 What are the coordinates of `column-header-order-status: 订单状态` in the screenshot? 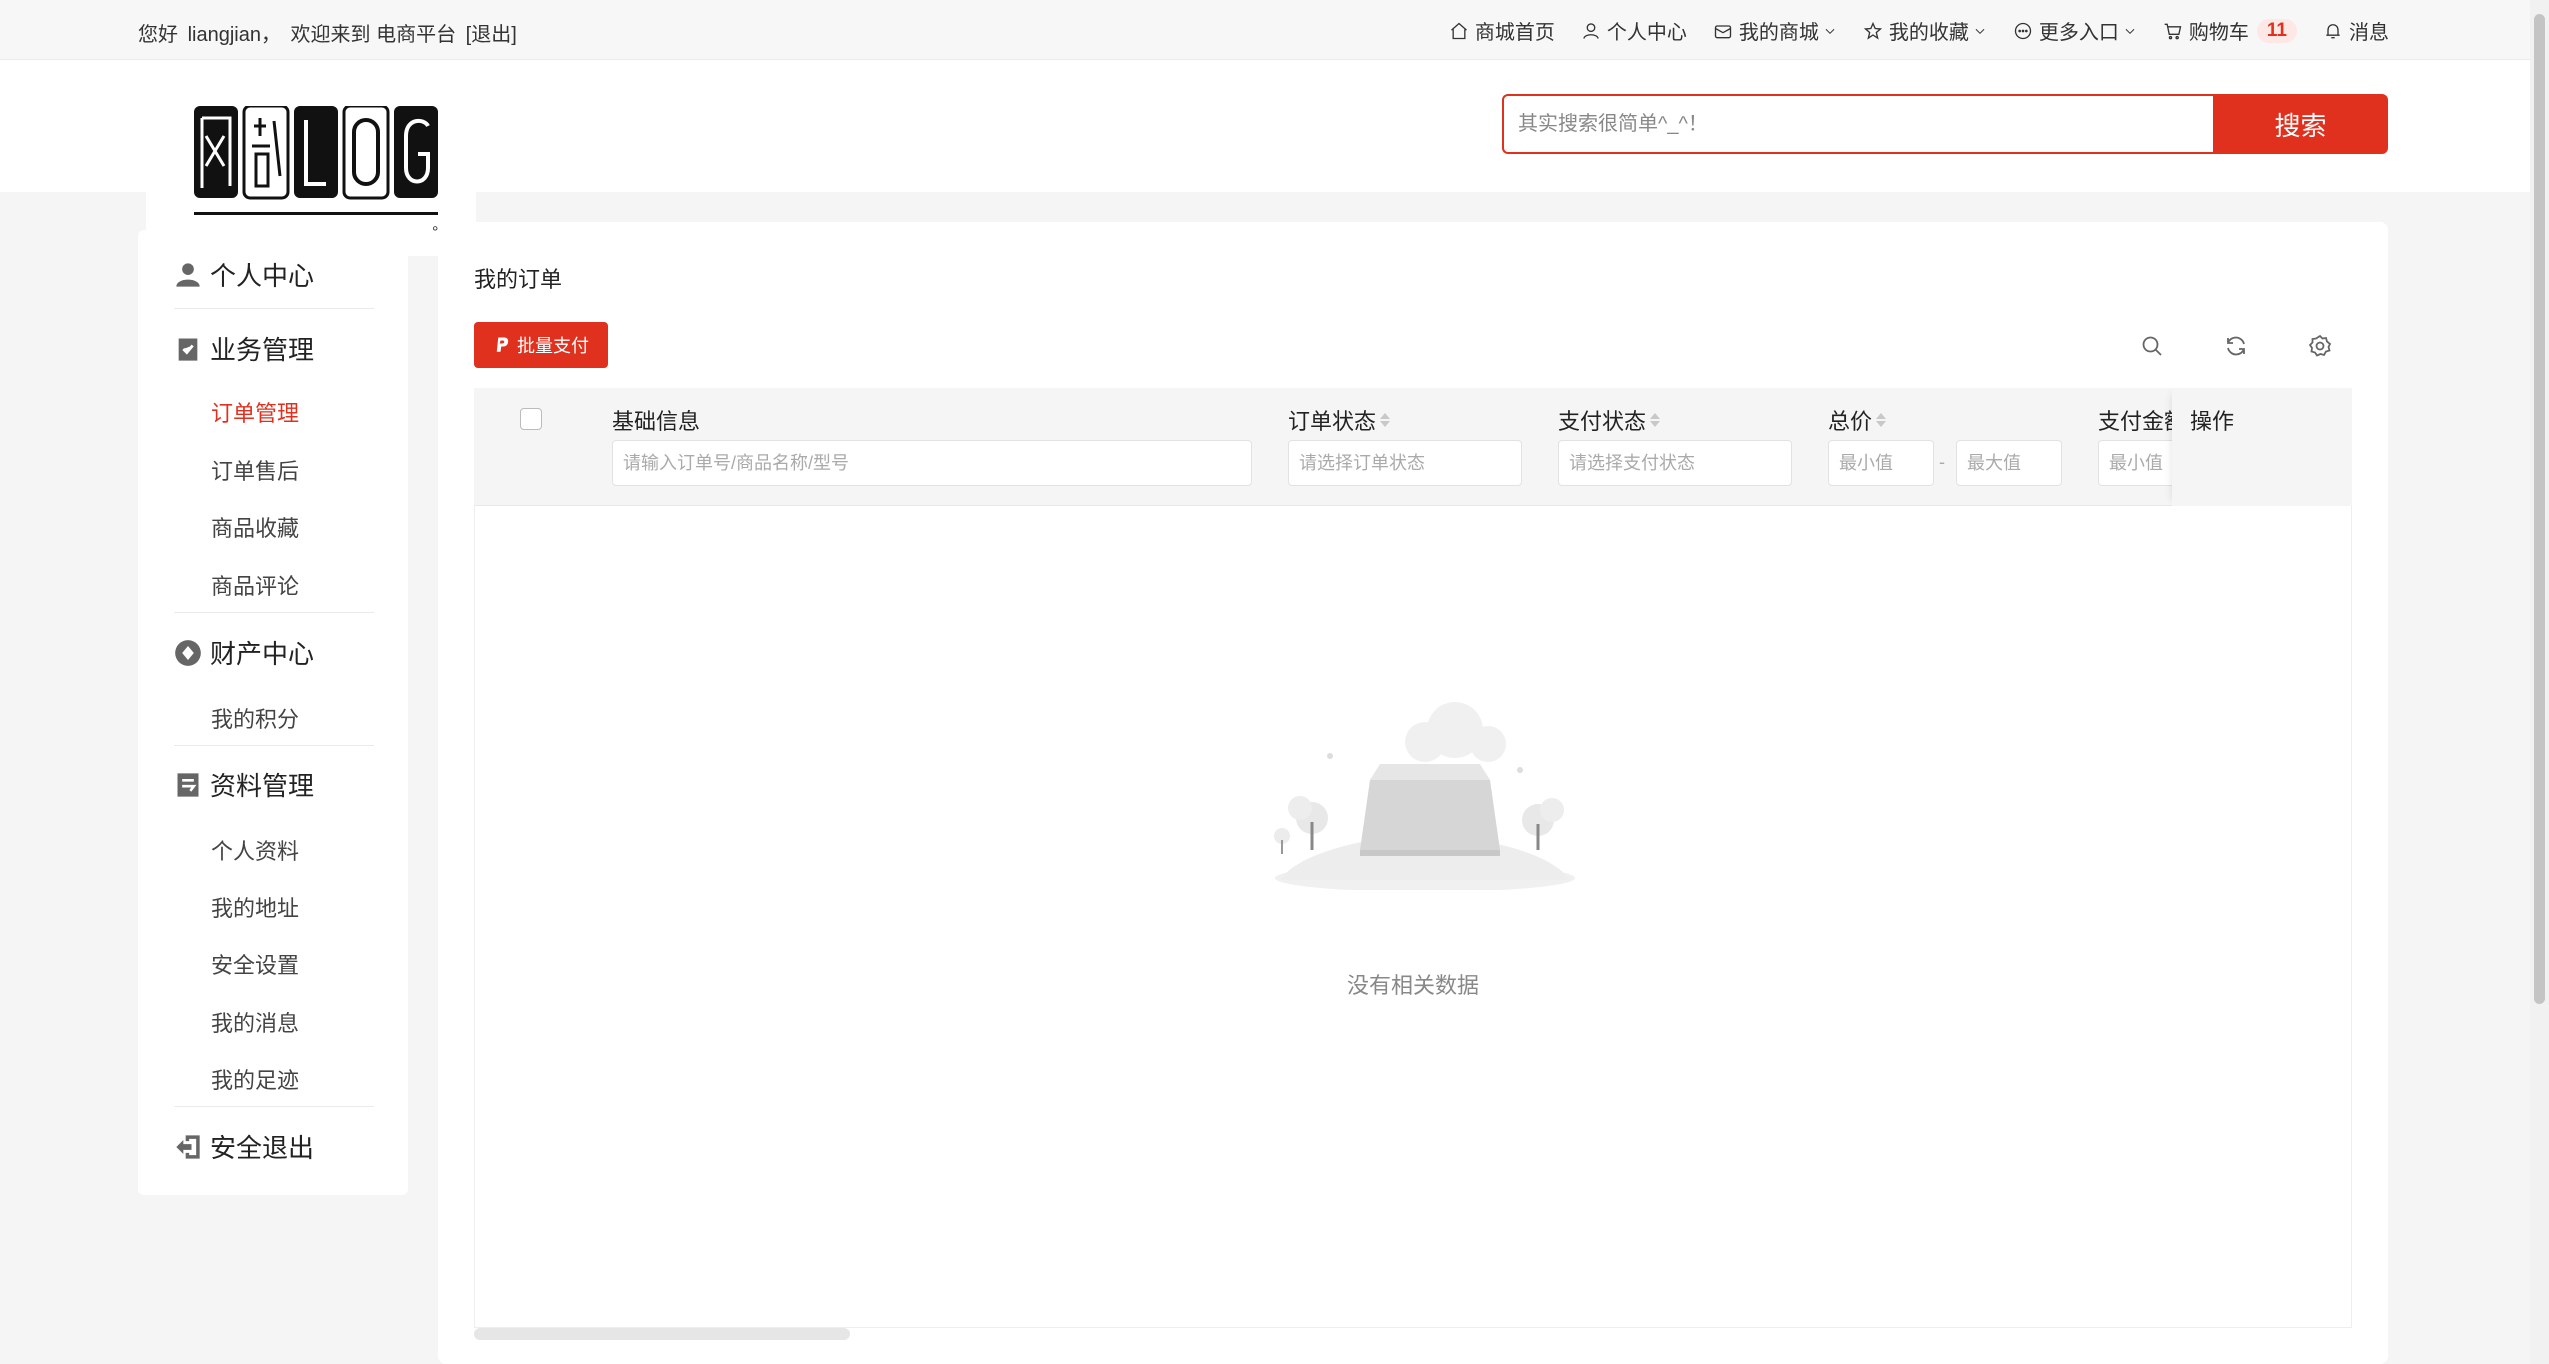 It's located at (1339, 420).